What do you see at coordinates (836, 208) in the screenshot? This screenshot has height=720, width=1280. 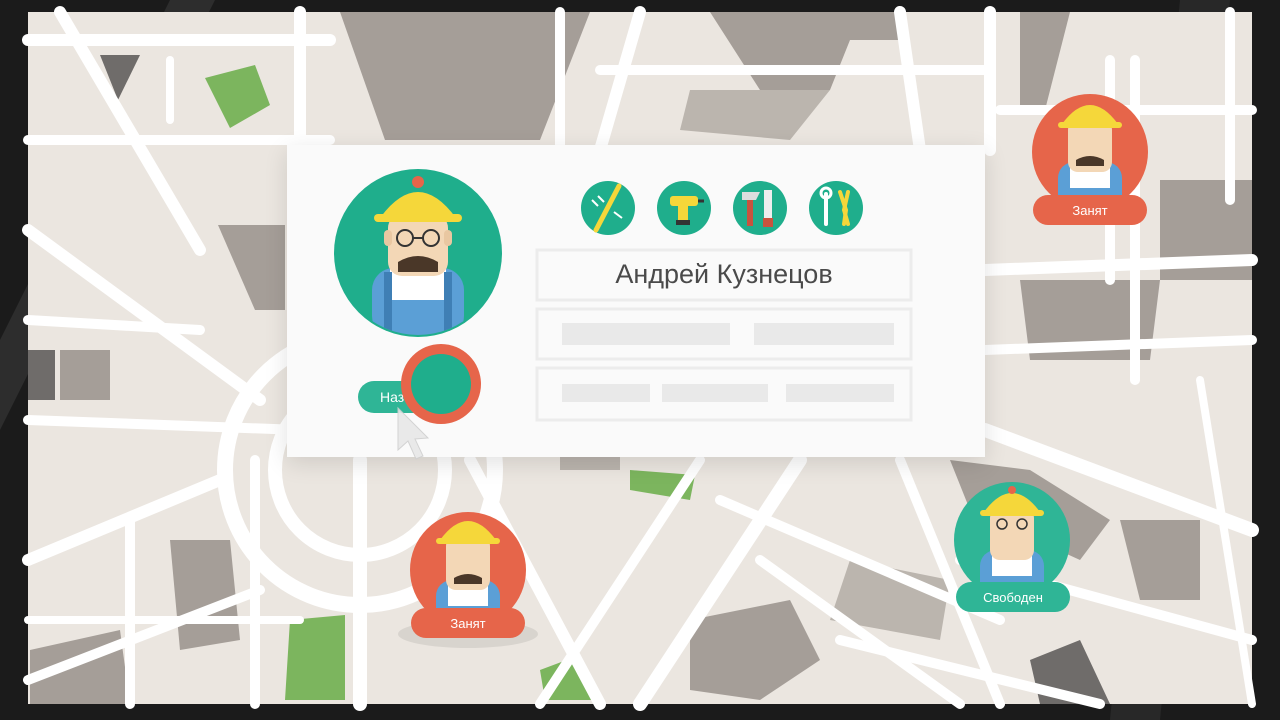 I see `wrench-pliers-icon` at bounding box center [836, 208].